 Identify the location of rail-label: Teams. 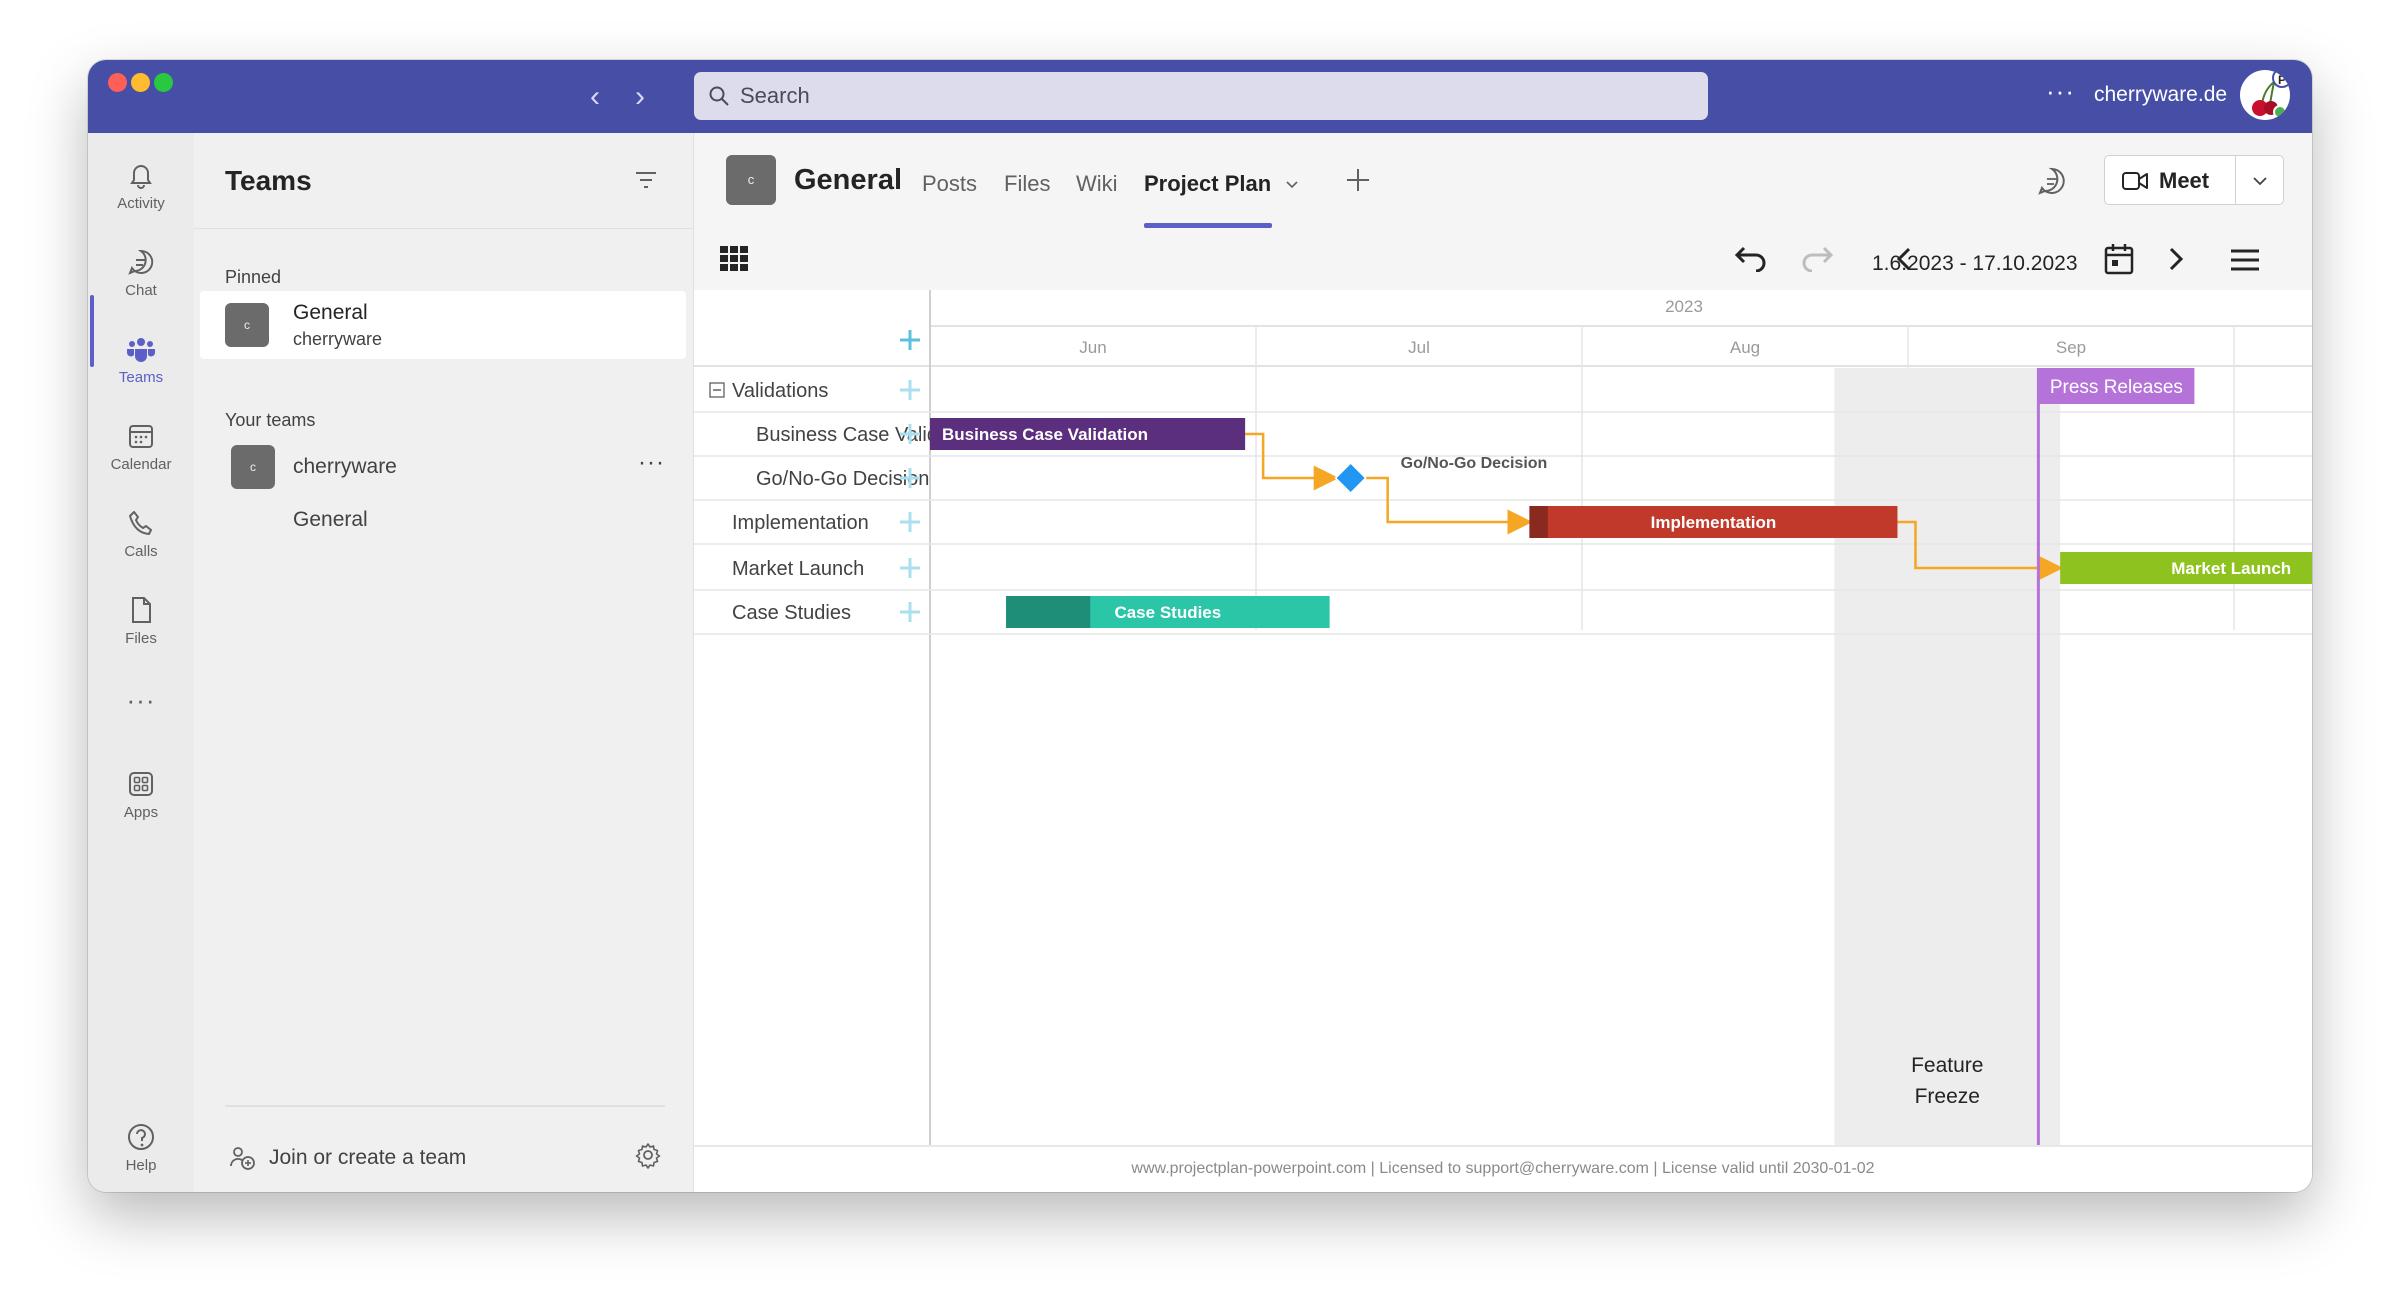
(141, 377).